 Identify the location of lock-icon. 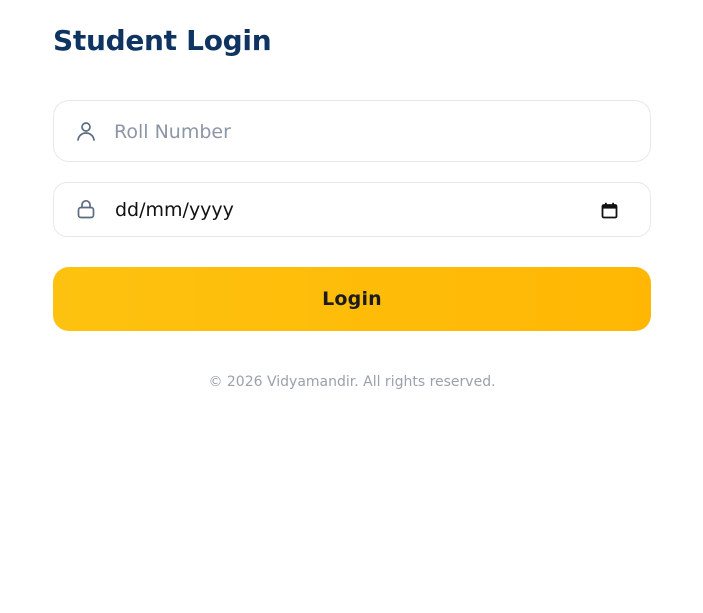
(86, 209).